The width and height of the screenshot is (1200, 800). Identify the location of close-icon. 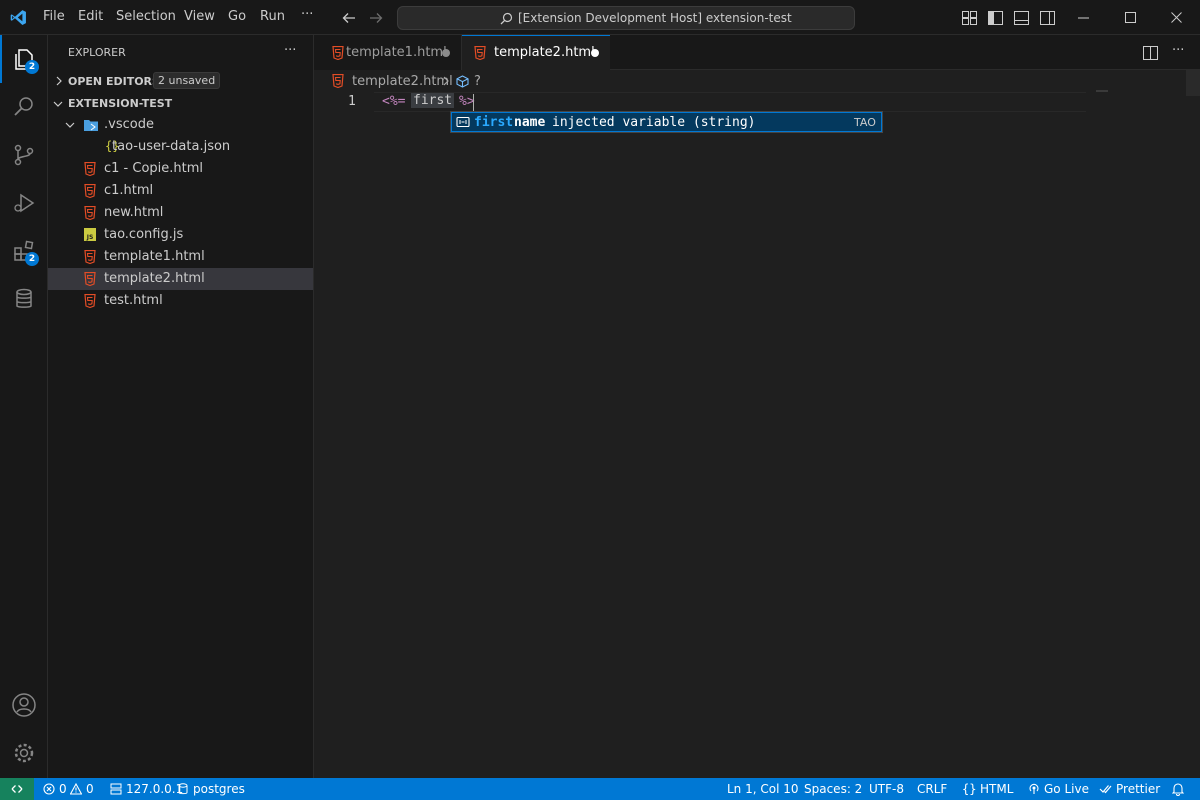
(1176, 17).